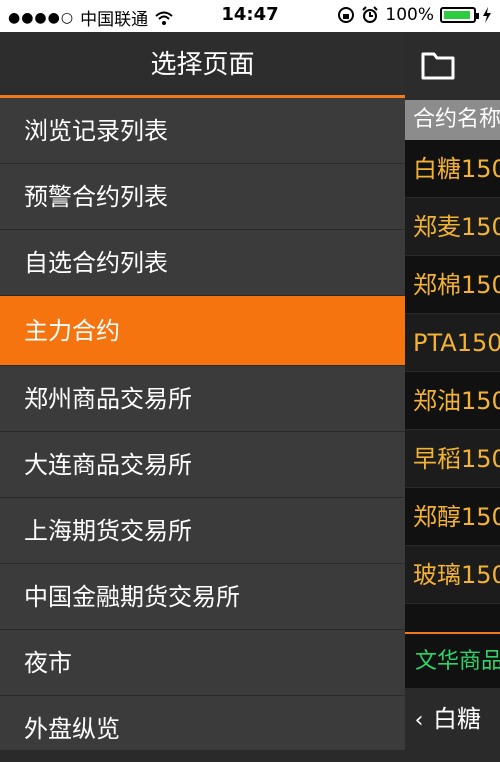 The width and height of the screenshot is (500, 762). What do you see at coordinates (202, 197) in the screenshot?
I see `menu-item-alert-contracts: 预警合约列表` at bounding box center [202, 197].